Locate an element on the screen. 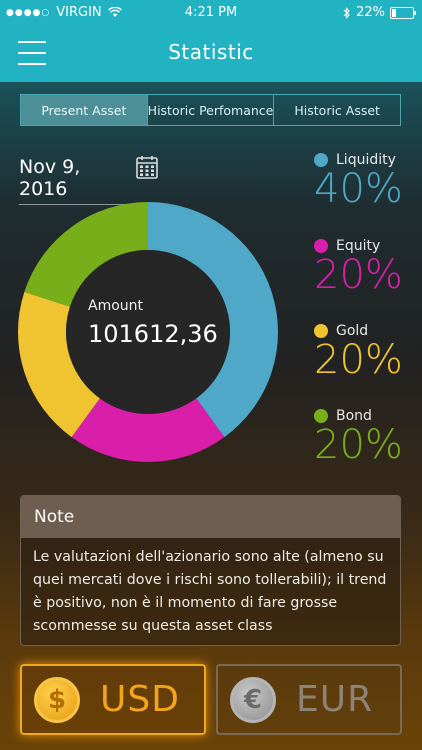 The height and width of the screenshot is (750, 422). status-right: 22% is located at coordinates (379, 12).